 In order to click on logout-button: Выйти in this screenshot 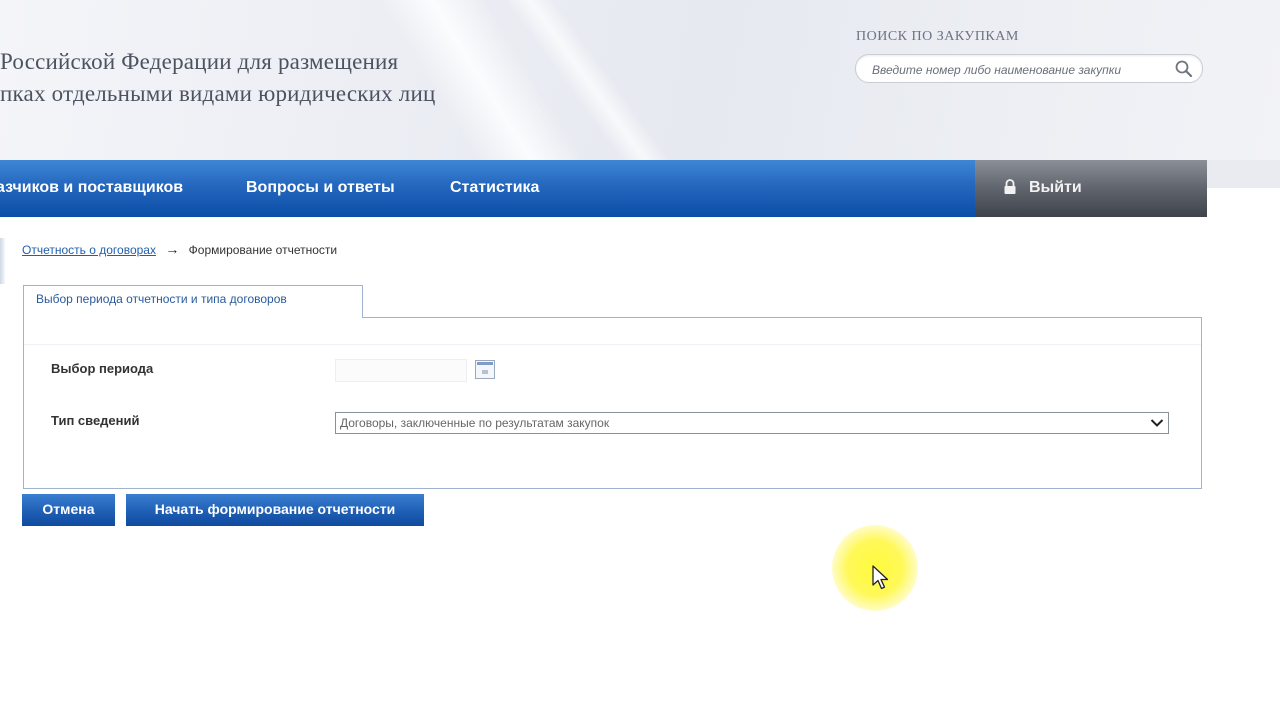, I will do `click(1091, 188)`.